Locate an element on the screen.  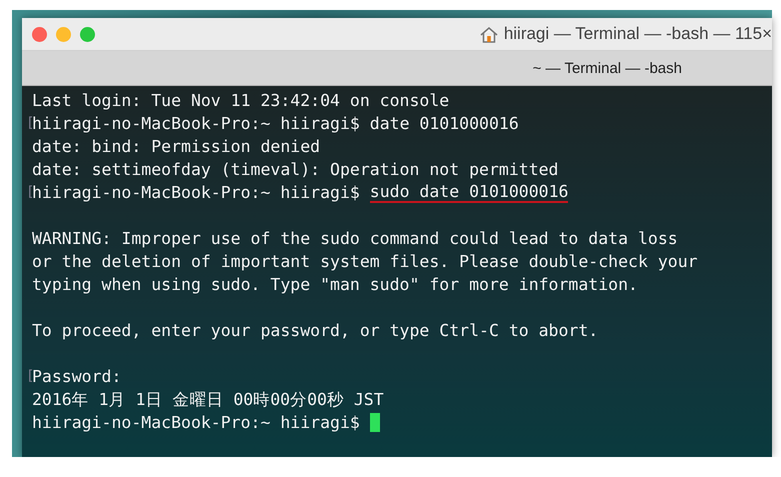
minimize-button is located at coordinates (63, 34).